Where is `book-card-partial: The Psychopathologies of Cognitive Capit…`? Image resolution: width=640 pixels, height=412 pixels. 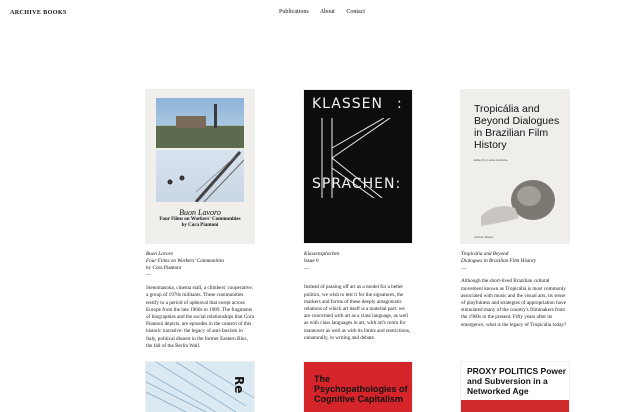
book-card-partial: The Psychopathologies of Cognitive Capit… is located at coordinates (358, 387).